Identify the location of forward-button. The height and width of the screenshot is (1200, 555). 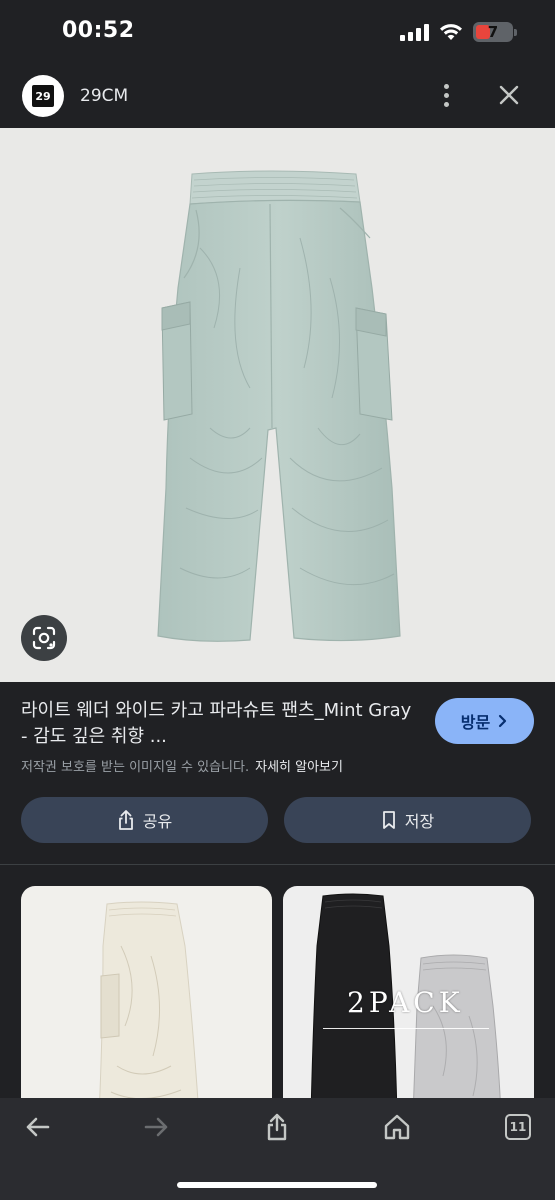
(157, 1127).